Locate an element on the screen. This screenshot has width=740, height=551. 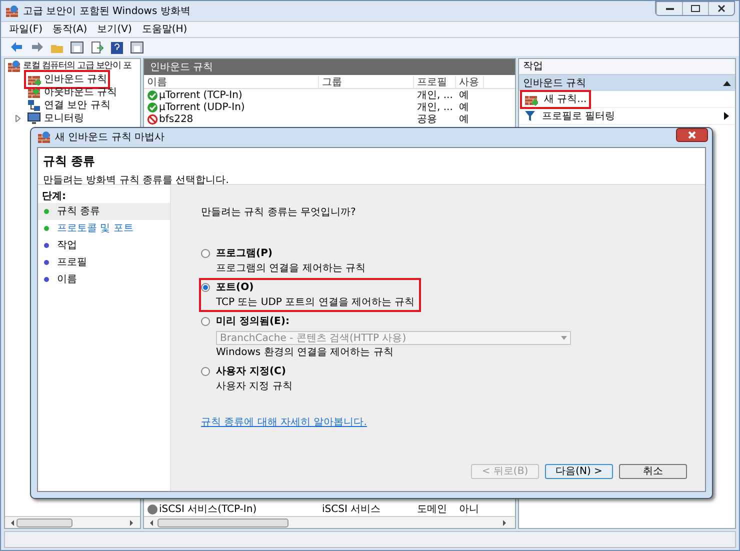
tree-item: 아웃바운드 규칙 is located at coordinates (72, 92).